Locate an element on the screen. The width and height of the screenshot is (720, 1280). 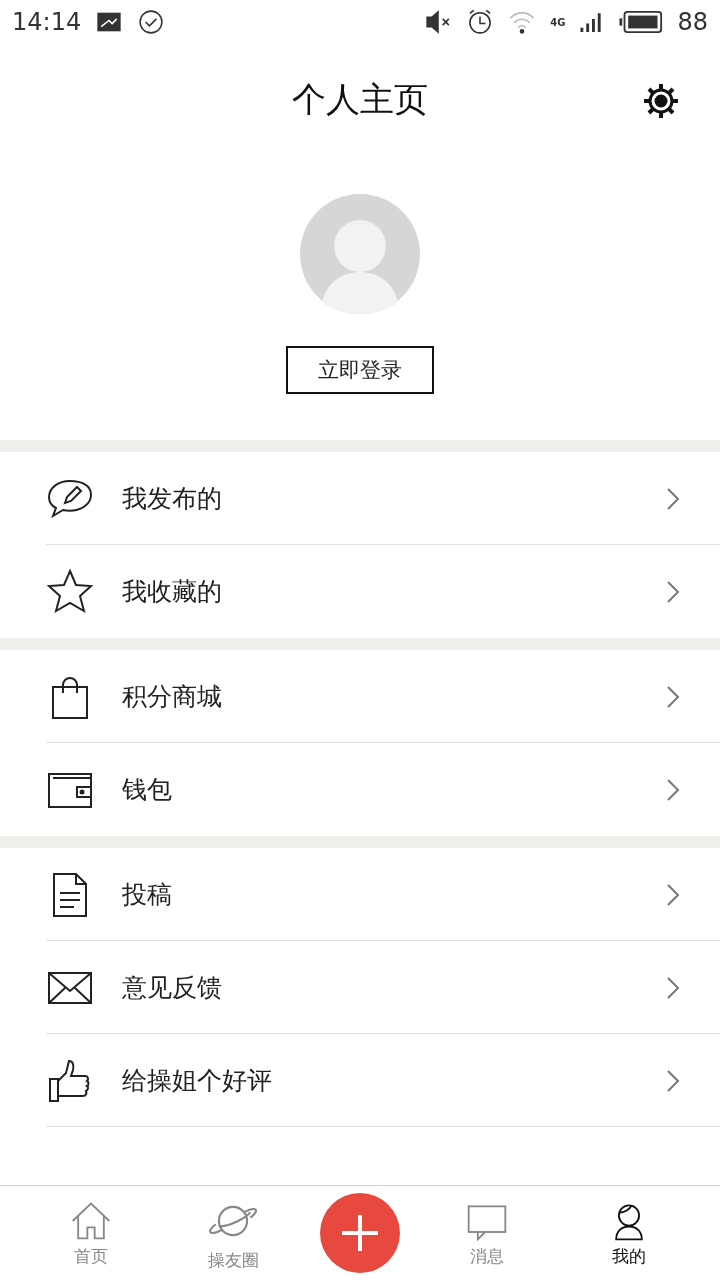
nav-tab: 我的 is located at coordinates (629, 1233).